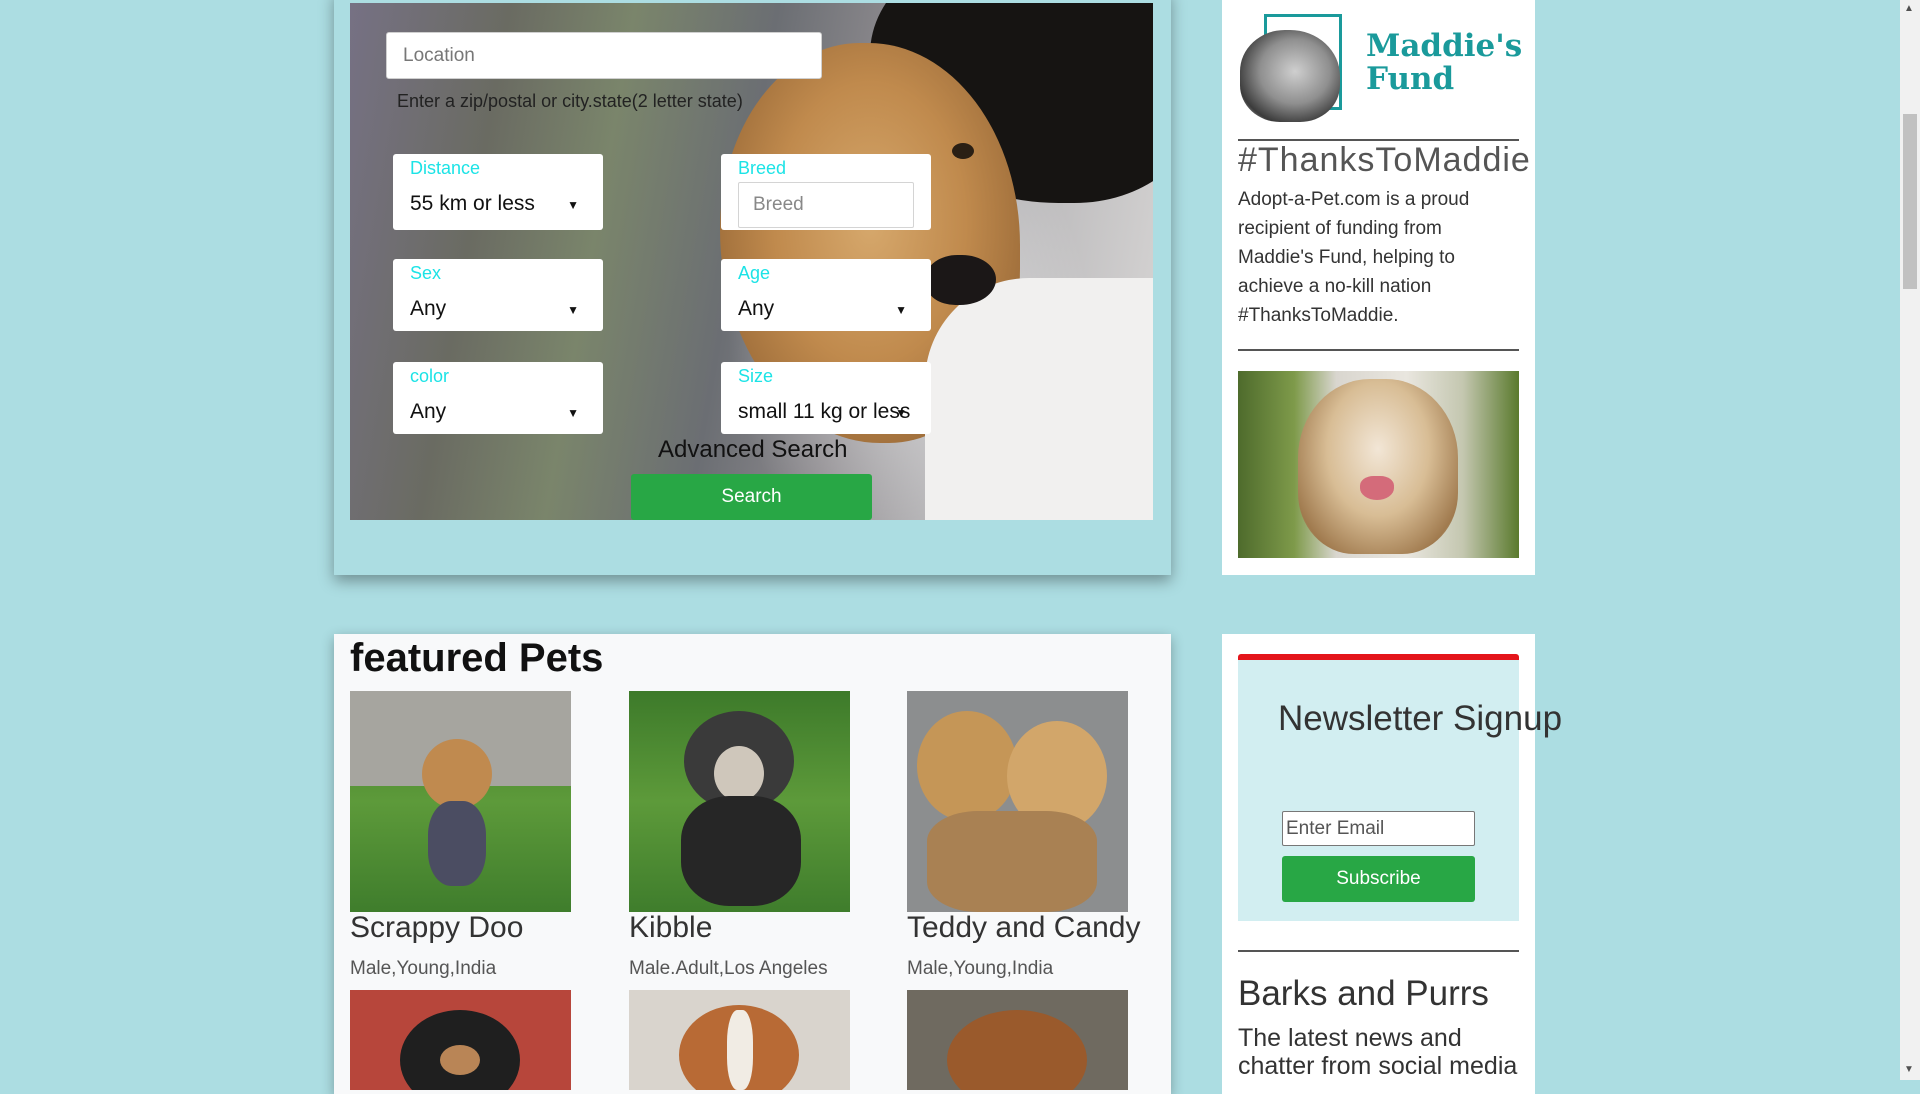 This screenshot has width=1920, height=1094. Describe the element at coordinates (1410, 79) in the screenshot. I see `logo-text-line2: Fund` at that location.